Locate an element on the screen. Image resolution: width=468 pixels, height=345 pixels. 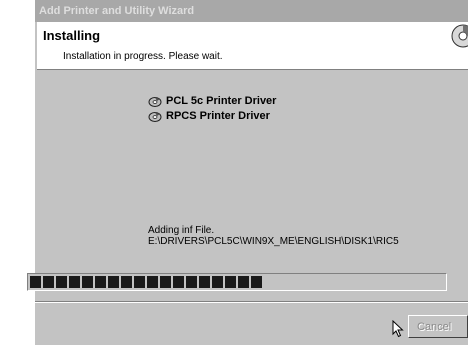
driver-label: RPCS Printer Driver is located at coordinates (218, 116).